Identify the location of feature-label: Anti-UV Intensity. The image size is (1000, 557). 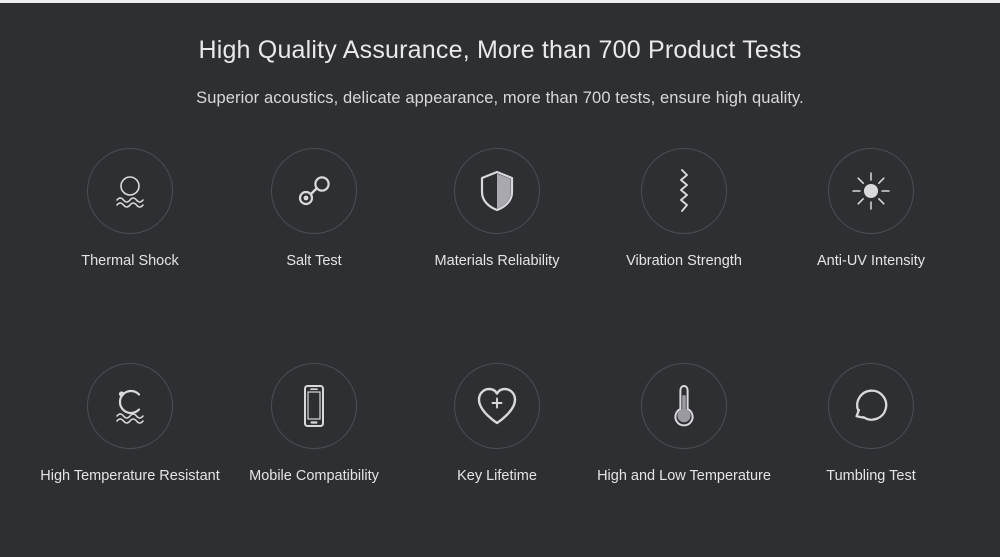
(871, 261).